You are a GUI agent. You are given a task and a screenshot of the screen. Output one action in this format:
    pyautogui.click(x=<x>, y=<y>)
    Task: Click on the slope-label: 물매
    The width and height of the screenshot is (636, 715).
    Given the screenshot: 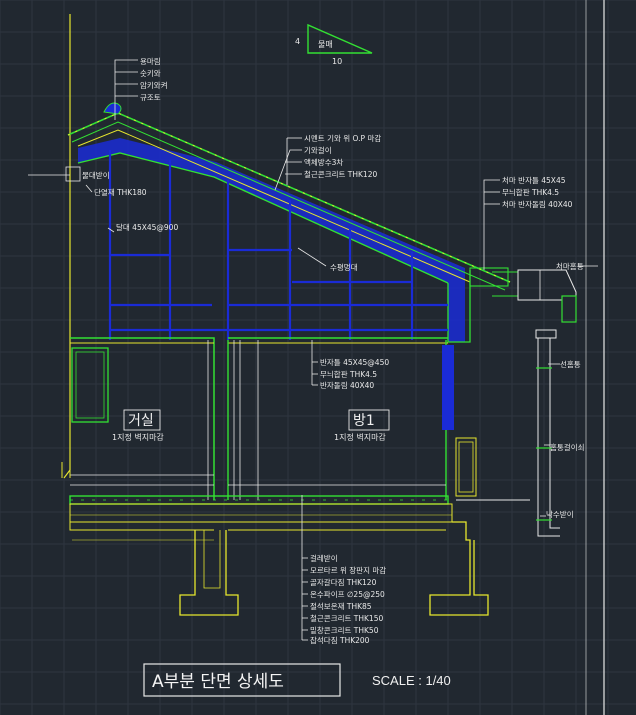 What is the action you would take?
    pyautogui.click(x=325, y=44)
    